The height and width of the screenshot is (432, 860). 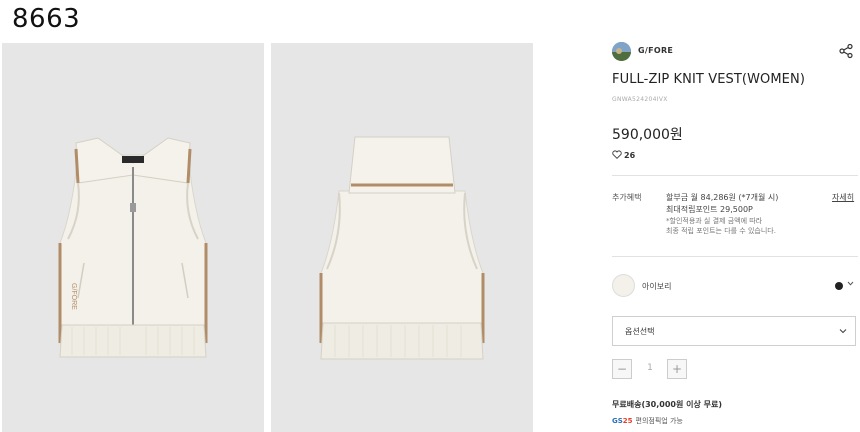 I want to click on gs25-logo-number: 25, so click(x=627, y=421).